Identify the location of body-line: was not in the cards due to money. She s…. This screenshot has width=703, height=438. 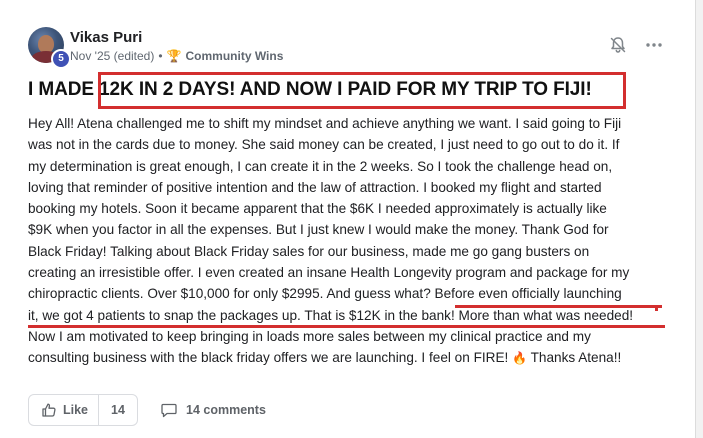
(324, 145).